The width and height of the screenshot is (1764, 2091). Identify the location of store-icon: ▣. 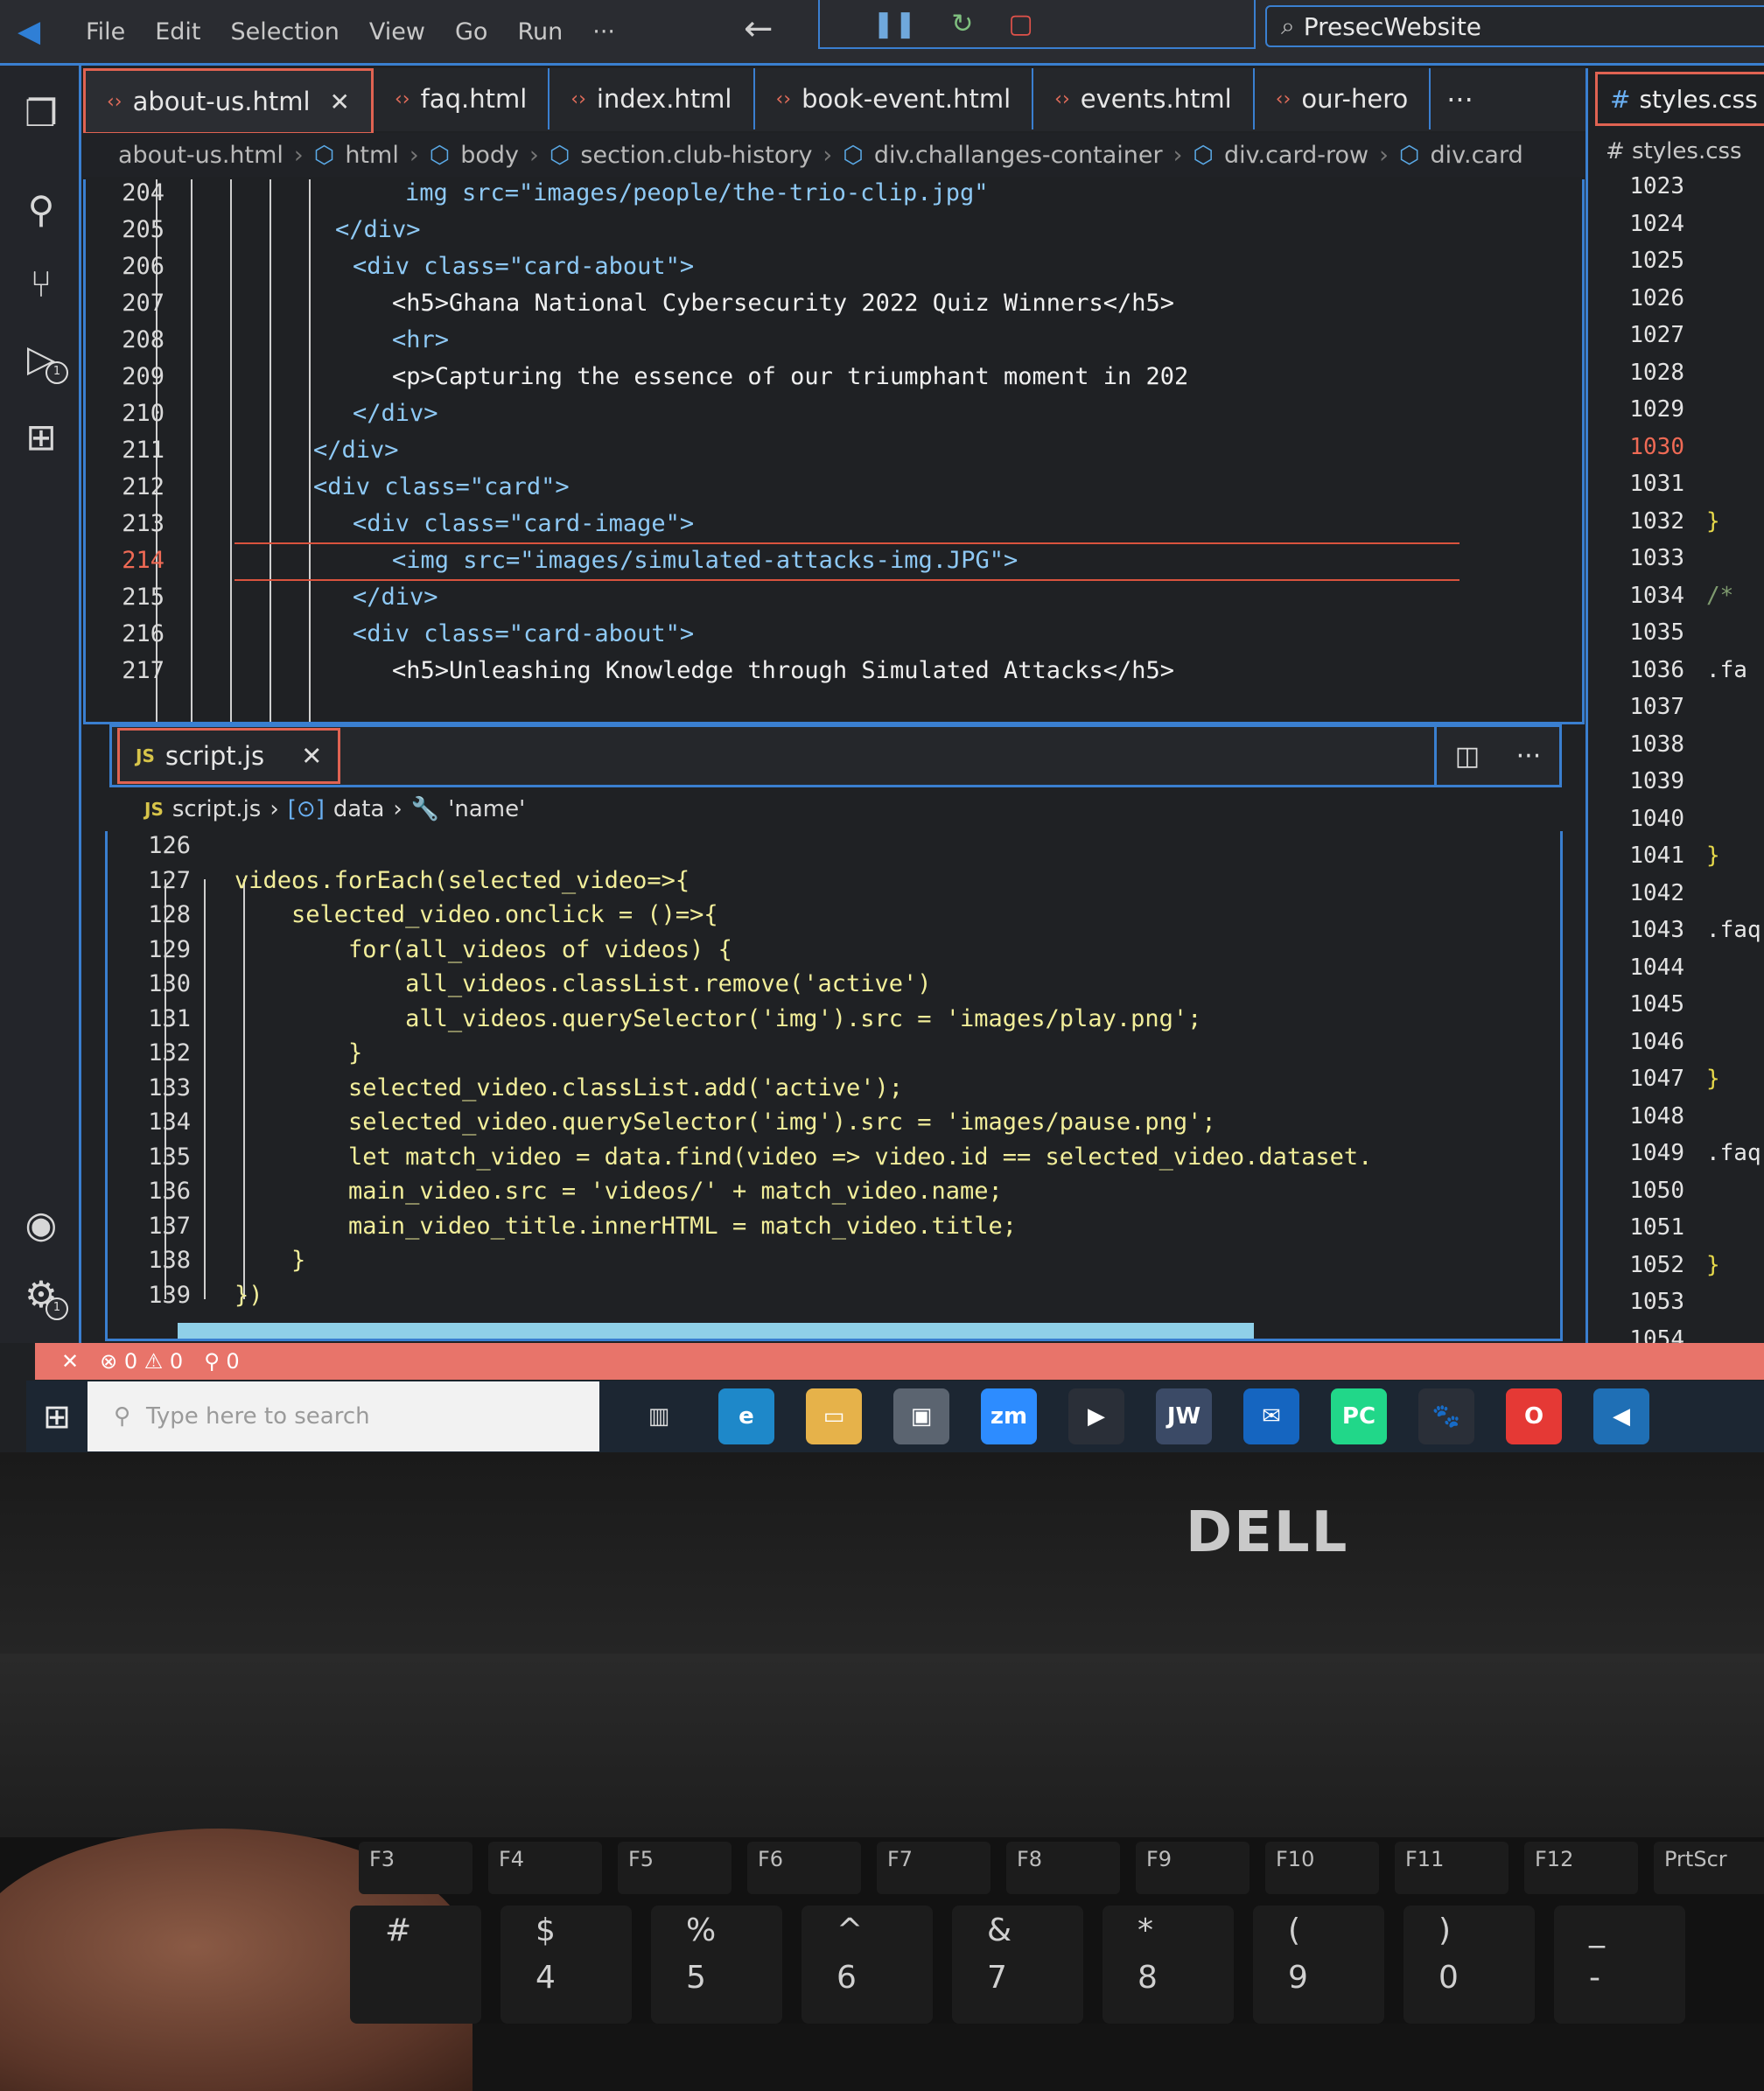
(921, 1416).